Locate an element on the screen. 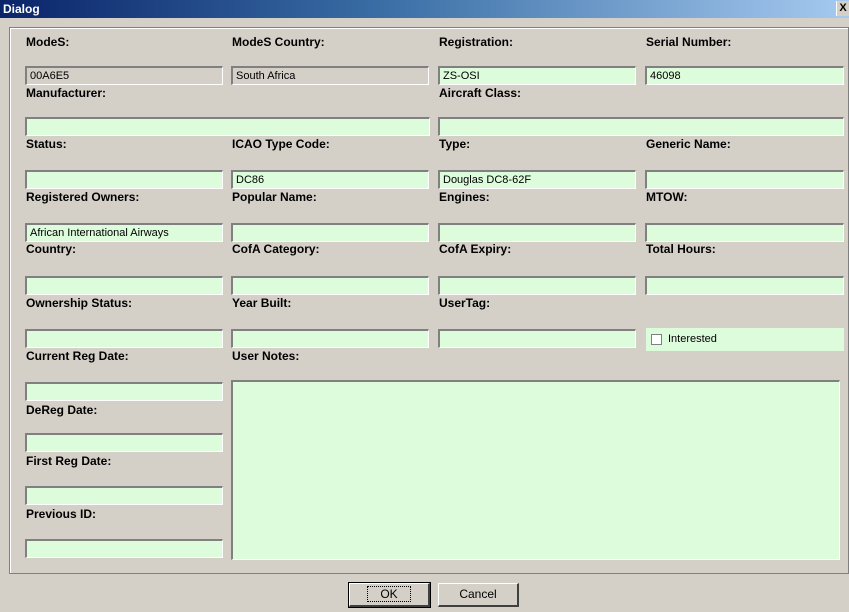 The width and height of the screenshot is (849, 612). manufacturer-field is located at coordinates (227, 126).